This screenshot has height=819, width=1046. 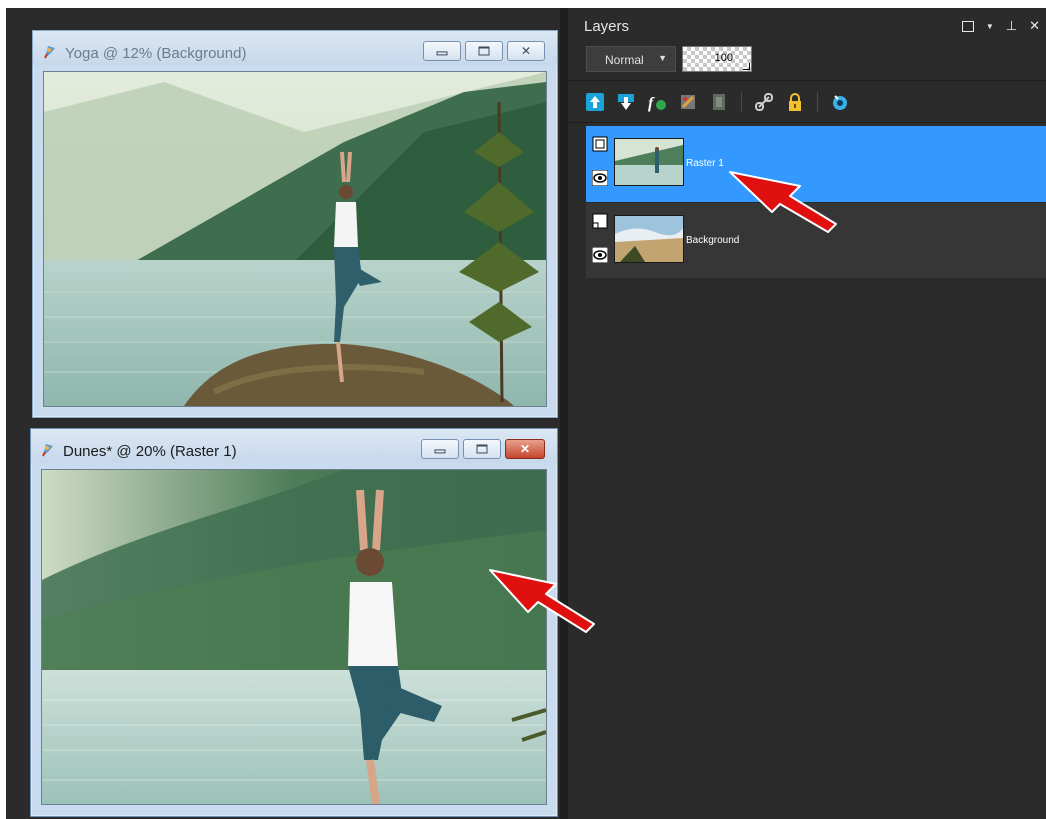 I want to click on window-titlebar: Dunes* @ 20% (Raster 1) ✕, so click(x=294, y=446).